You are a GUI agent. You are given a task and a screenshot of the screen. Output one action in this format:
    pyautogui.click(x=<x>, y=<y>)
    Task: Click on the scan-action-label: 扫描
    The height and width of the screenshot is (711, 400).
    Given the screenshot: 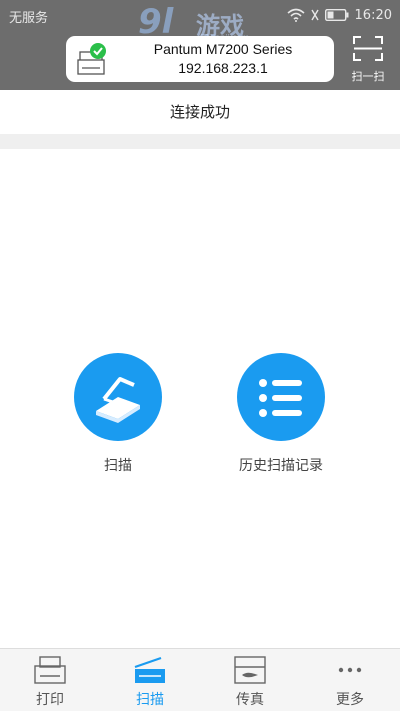 What is the action you would take?
    pyautogui.click(x=118, y=466)
    